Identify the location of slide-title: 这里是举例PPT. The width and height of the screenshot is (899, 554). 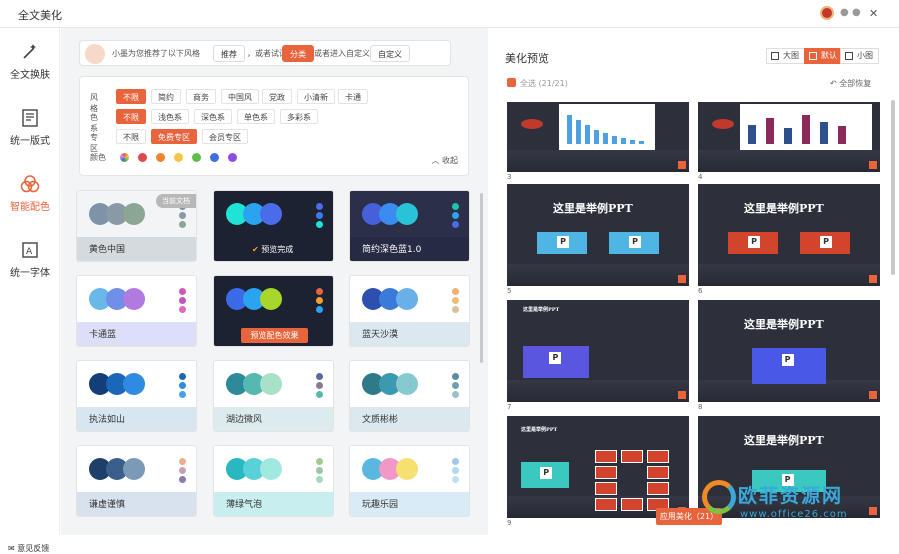
(541, 310).